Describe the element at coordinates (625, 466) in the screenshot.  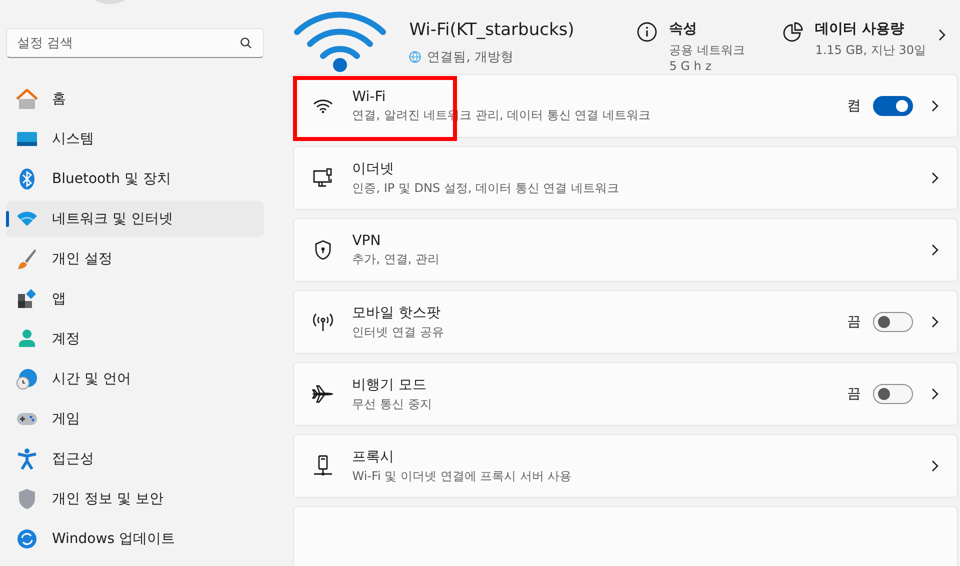
I see `settings-card: 프록시 Wi-Fi 및 이더넷 연결에 프록시 서버 사용` at that location.